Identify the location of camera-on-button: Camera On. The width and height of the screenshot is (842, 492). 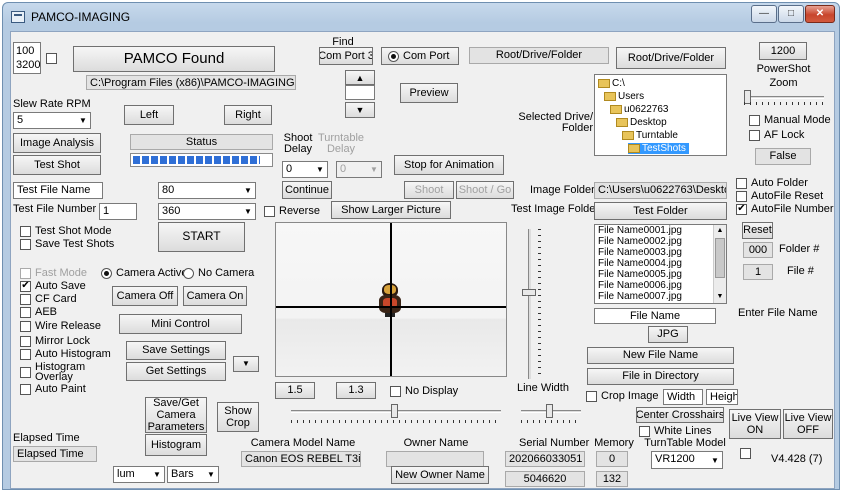
(215, 296).